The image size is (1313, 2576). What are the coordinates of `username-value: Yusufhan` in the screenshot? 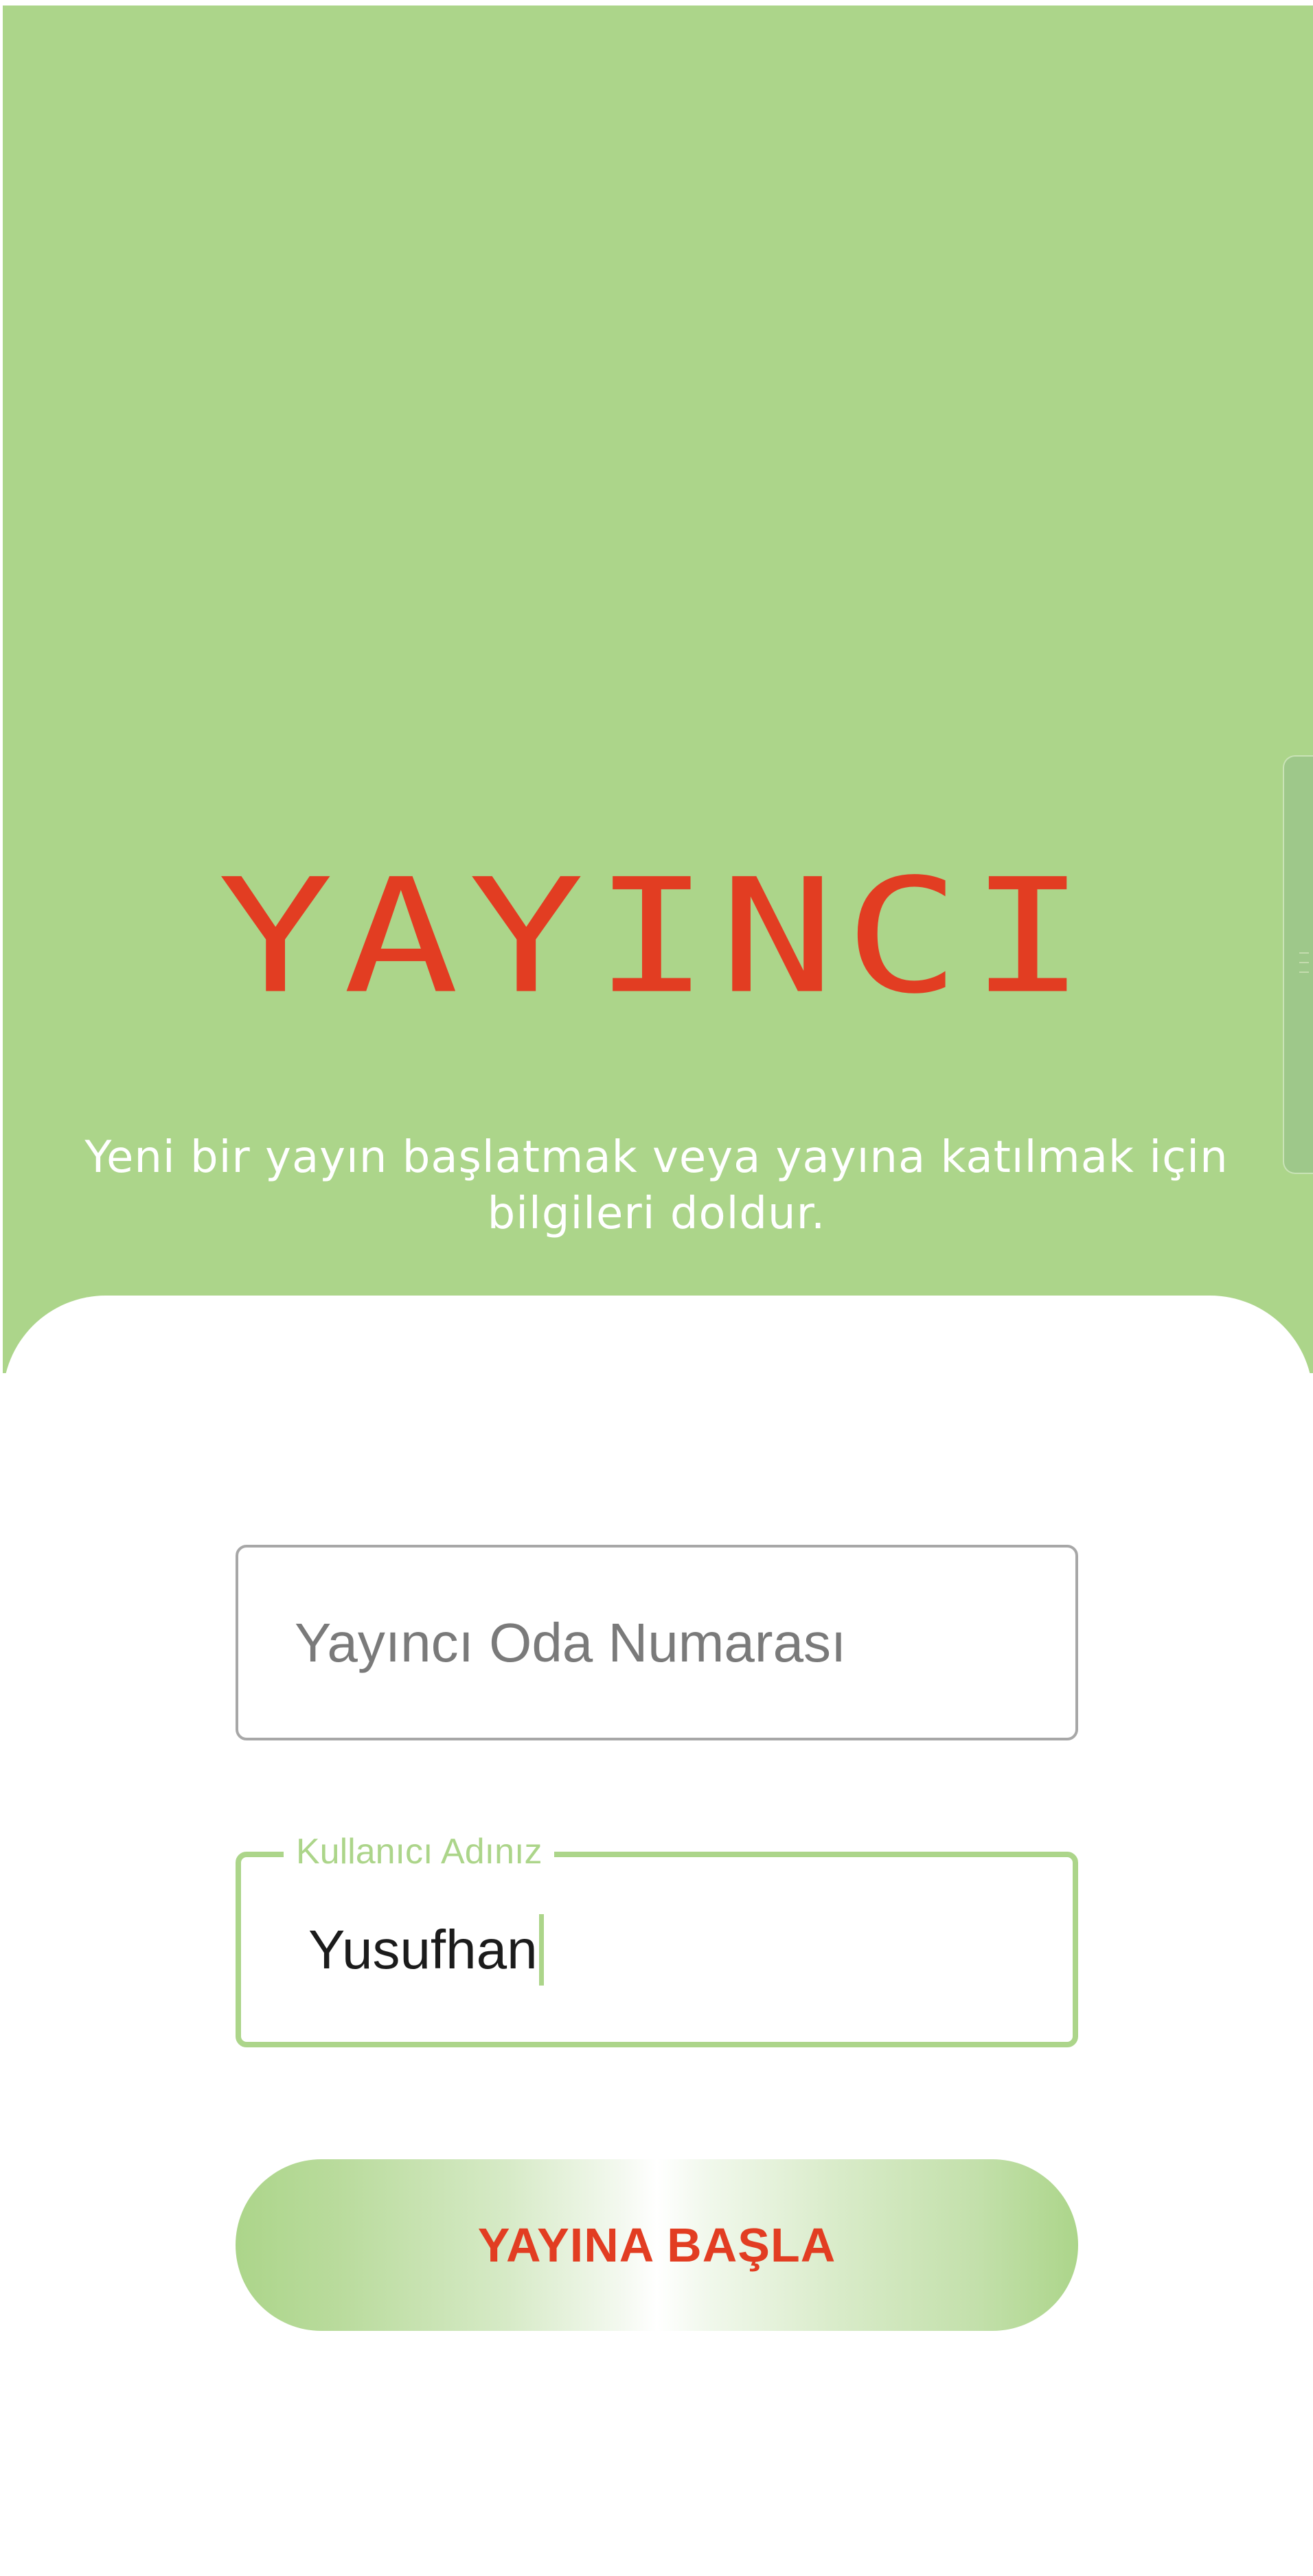 It's located at (423, 1949).